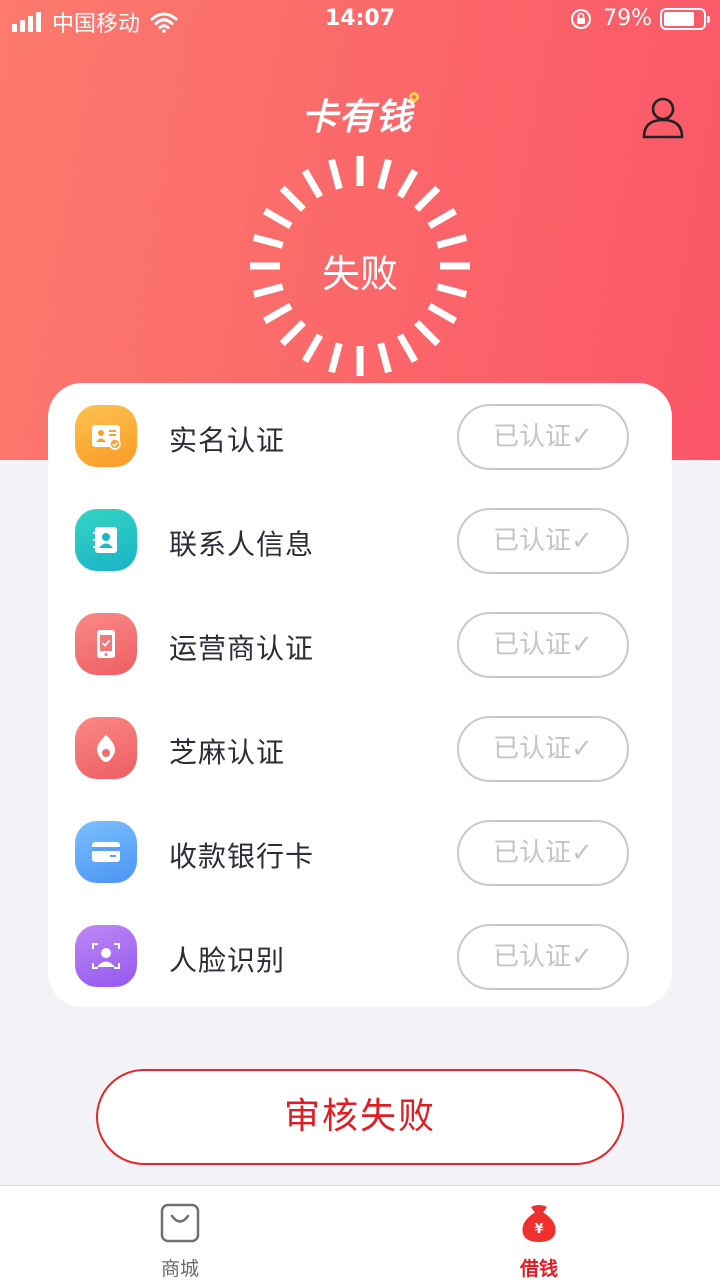  I want to click on audit-status-text: 失败, so click(359, 274).